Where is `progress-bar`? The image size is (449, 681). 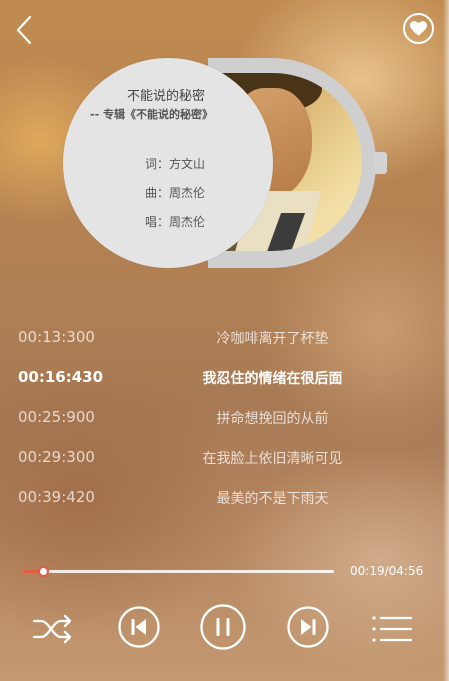 progress-bar is located at coordinates (178, 571).